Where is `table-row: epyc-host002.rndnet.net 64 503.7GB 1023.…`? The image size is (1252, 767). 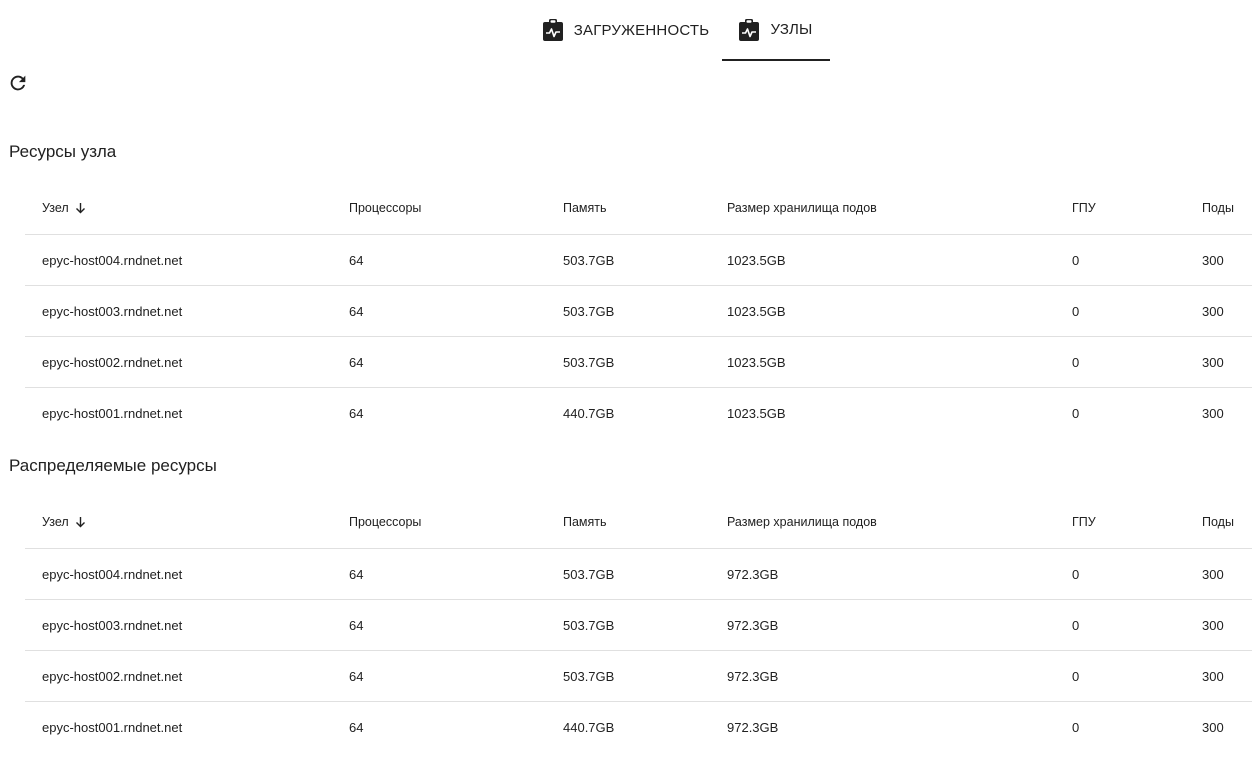 table-row: epyc-host002.rndnet.net 64 503.7GB 1023.… is located at coordinates (638, 362).